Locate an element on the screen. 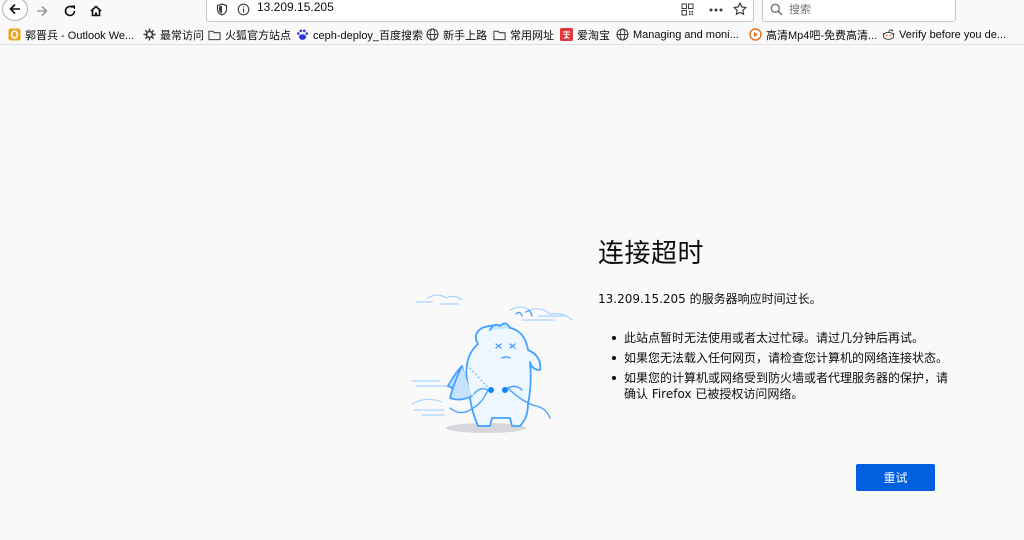 Image resolution: width=1024 pixels, height=540 pixels. nav-toolbar: 13.209.15.205 搜索 is located at coordinates (512, 11).